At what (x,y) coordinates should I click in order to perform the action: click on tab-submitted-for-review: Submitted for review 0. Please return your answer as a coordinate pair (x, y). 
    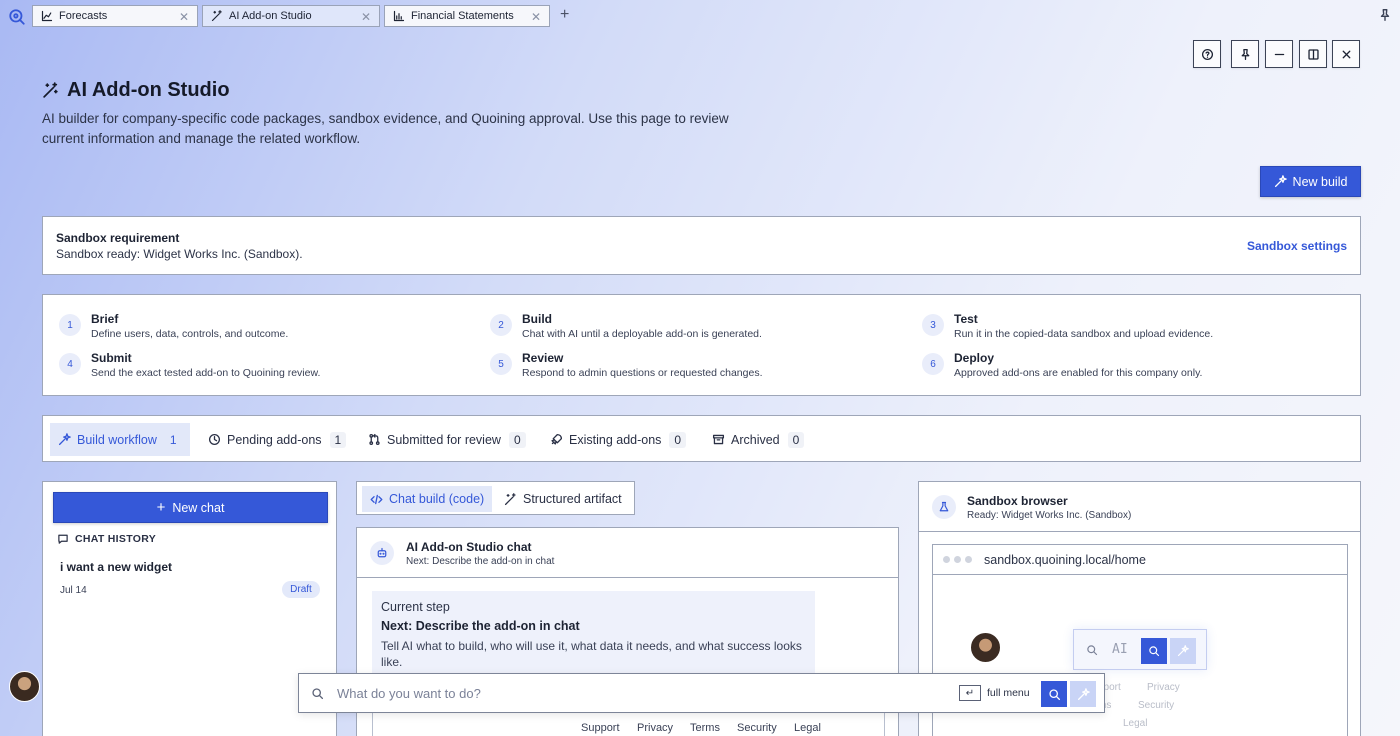
    Looking at the image, I should click on (447, 439).